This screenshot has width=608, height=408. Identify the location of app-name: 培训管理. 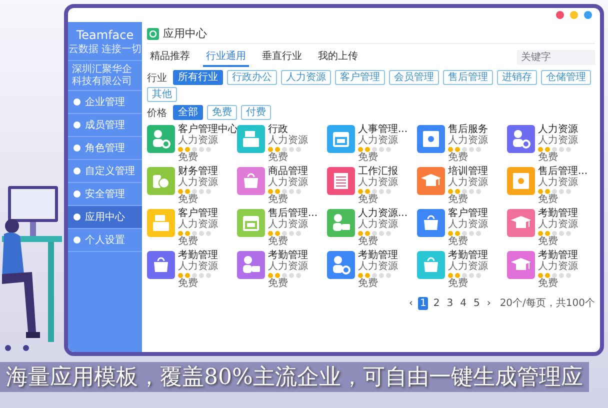
(468, 172).